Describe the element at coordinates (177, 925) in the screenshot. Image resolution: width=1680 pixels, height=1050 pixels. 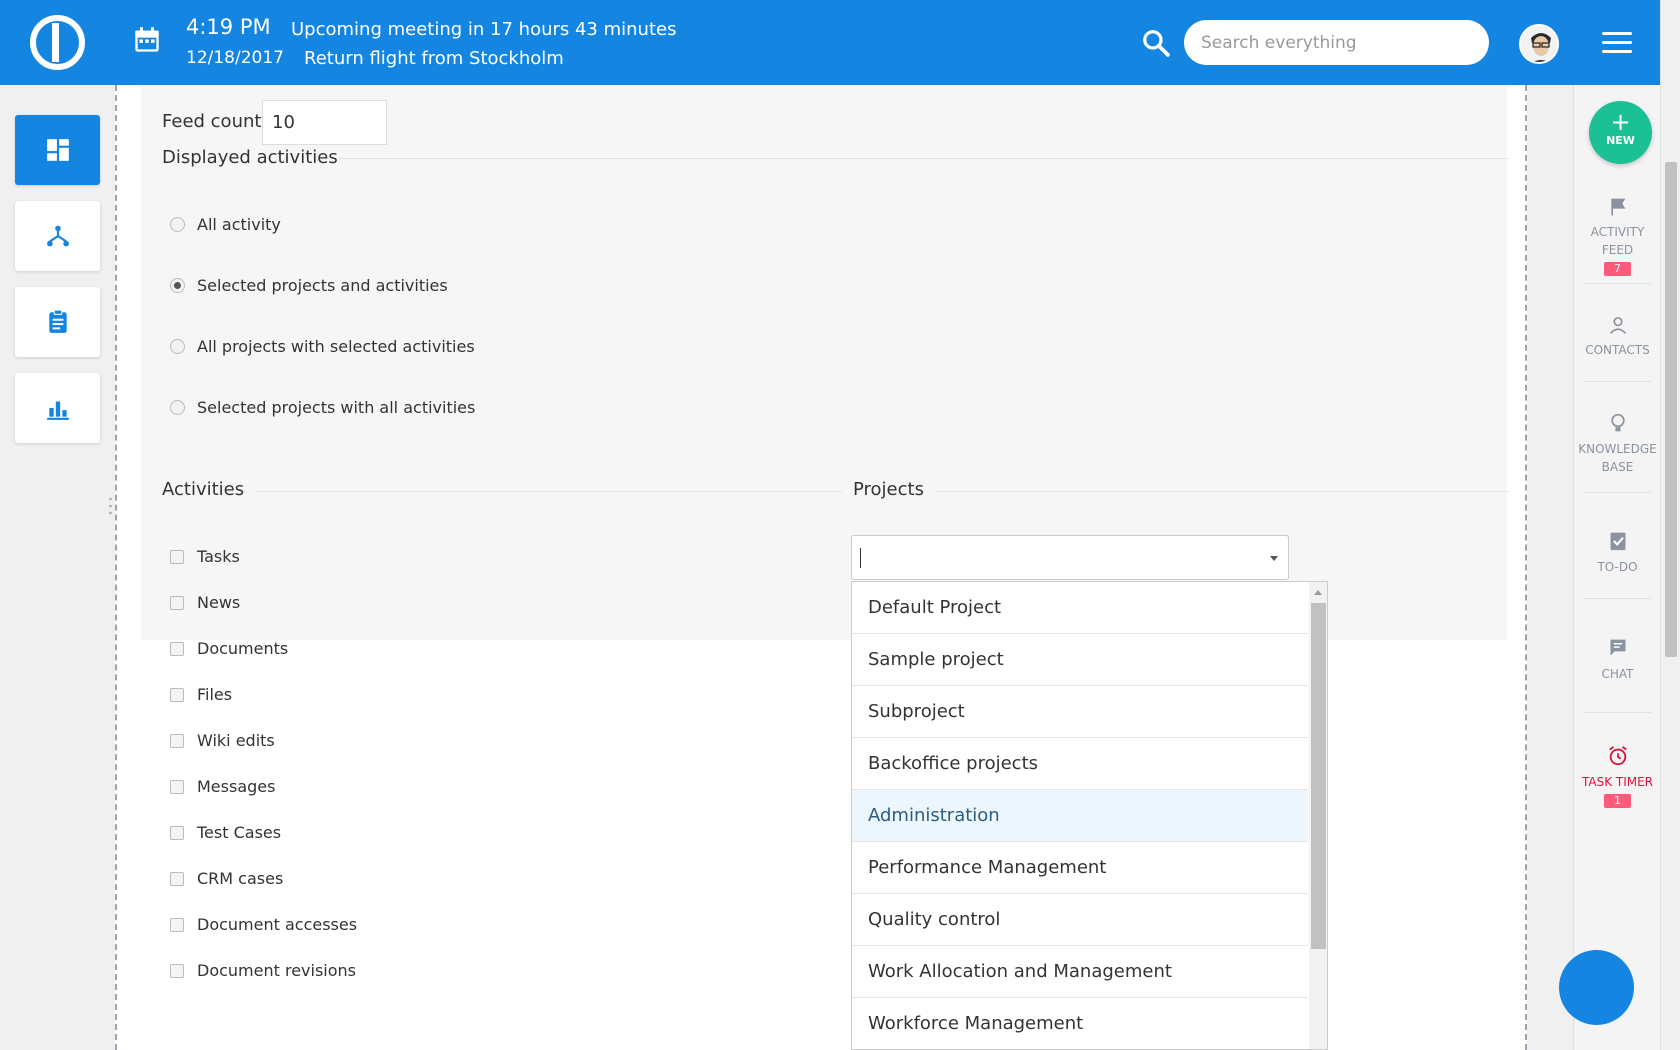
I see `checkbox-document-accesses` at that location.